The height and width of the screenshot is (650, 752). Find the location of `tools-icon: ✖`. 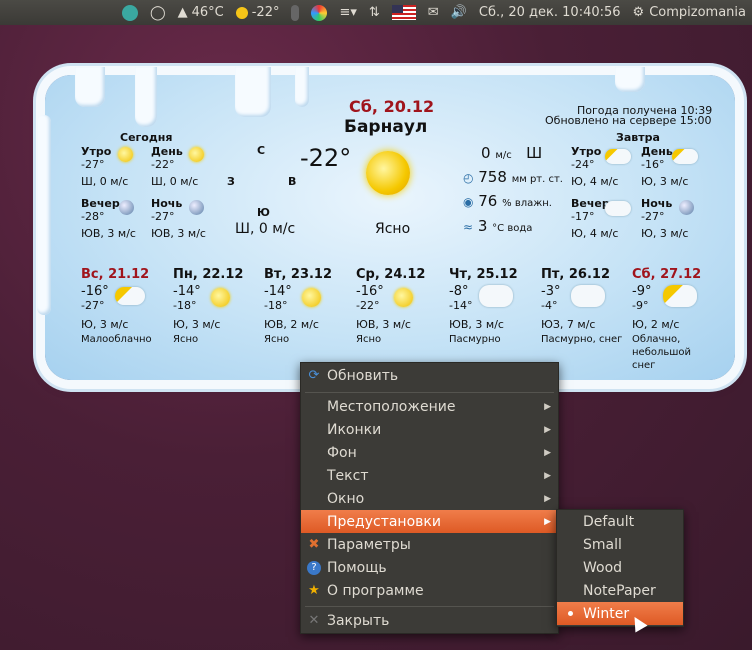

tools-icon: ✖ is located at coordinates (314, 544).